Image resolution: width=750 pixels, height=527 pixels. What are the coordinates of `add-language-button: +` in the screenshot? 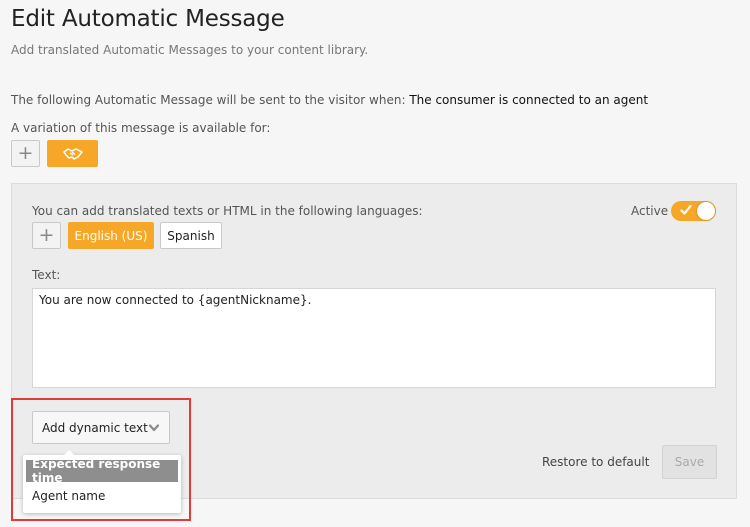 It's located at (46, 235).